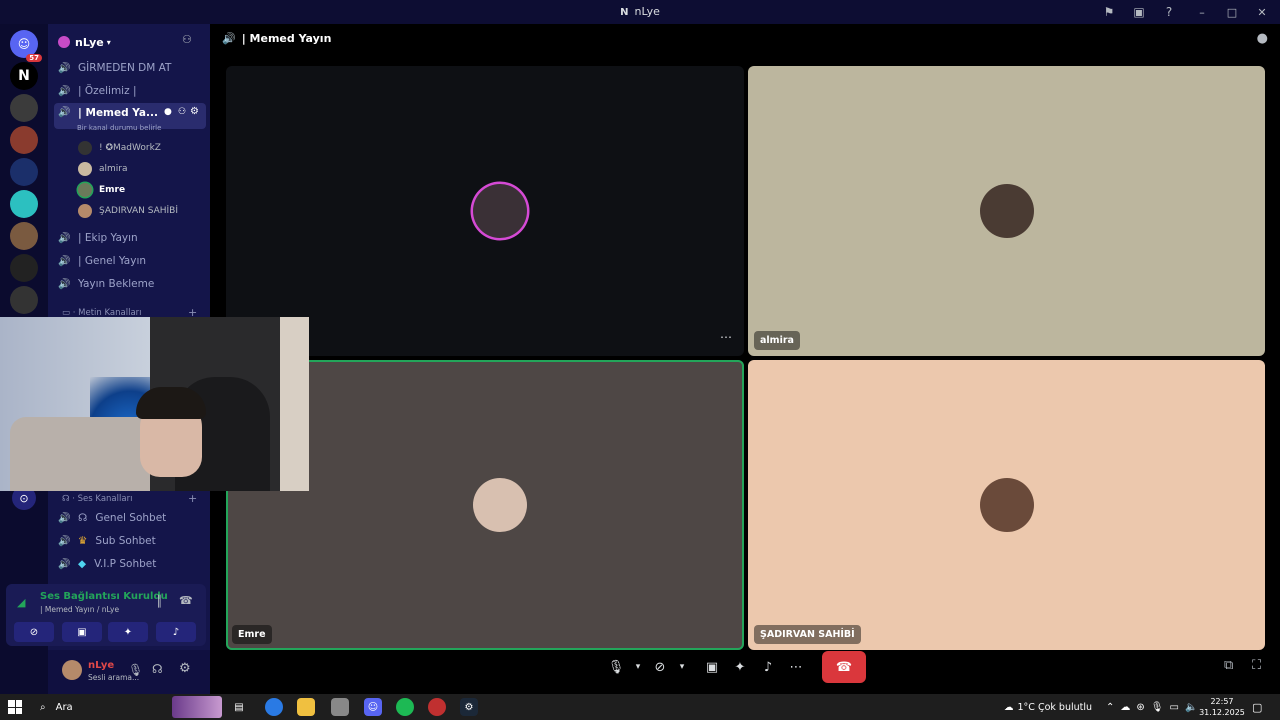 The image size is (1280, 720). Describe the element at coordinates (1202, 12) in the screenshot. I see `minimize-button: –` at that location.